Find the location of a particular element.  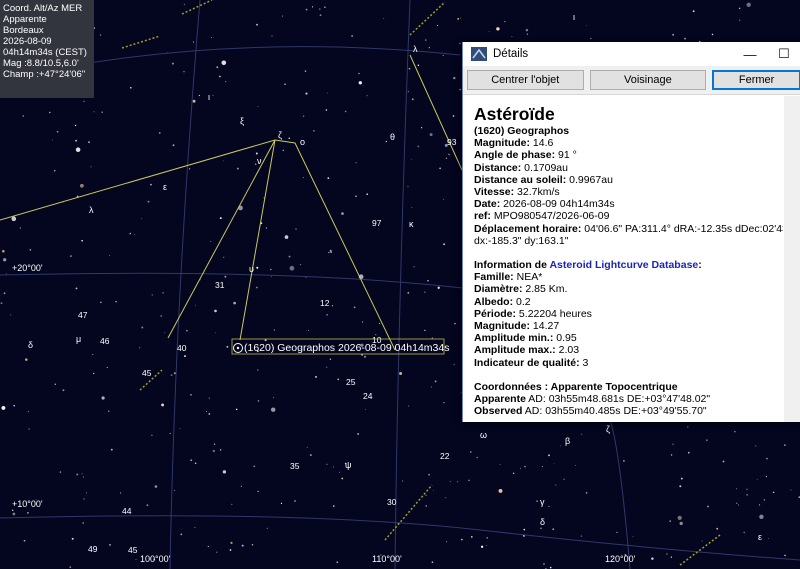

field-label: Vitesse: is located at coordinates (494, 192).